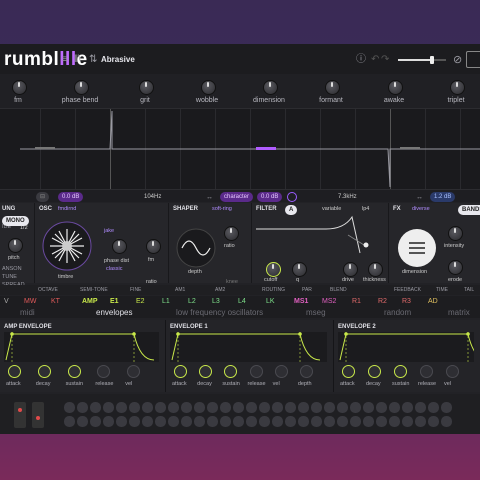  I want to click on fx-mode: diverse, so click(421, 209).